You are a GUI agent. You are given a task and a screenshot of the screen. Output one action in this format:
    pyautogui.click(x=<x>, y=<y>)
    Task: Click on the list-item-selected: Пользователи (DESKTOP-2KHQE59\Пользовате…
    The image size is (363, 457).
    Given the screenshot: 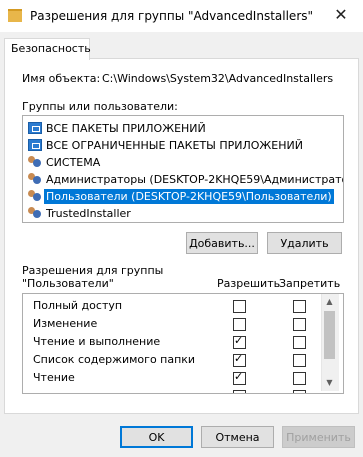 What is the action you would take?
    pyautogui.click(x=182, y=196)
    